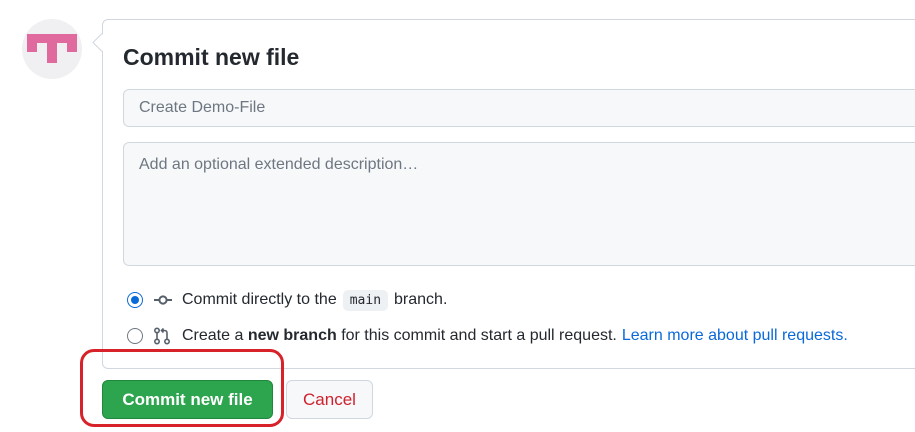 Image resolution: width=915 pixels, height=432 pixels. What do you see at coordinates (519, 108) in the screenshot?
I see `commit-summary-input` at bounding box center [519, 108].